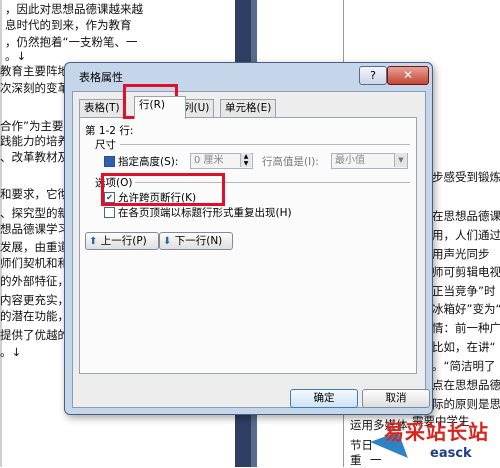 Image resolution: width=500 pixels, height=468 pixels. I want to click on next-row-button: ⬇ 下一行(N), so click(196, 241).